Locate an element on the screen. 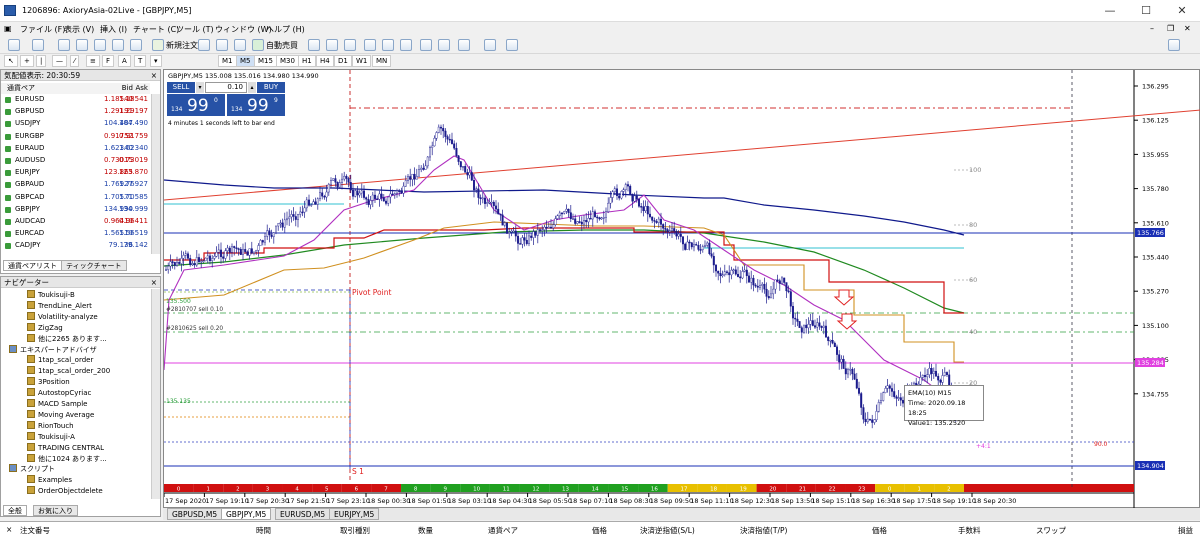 The height and width of the screenshot is (539, 1200). tf-m1: M1 is located at coordinates (227, 61).